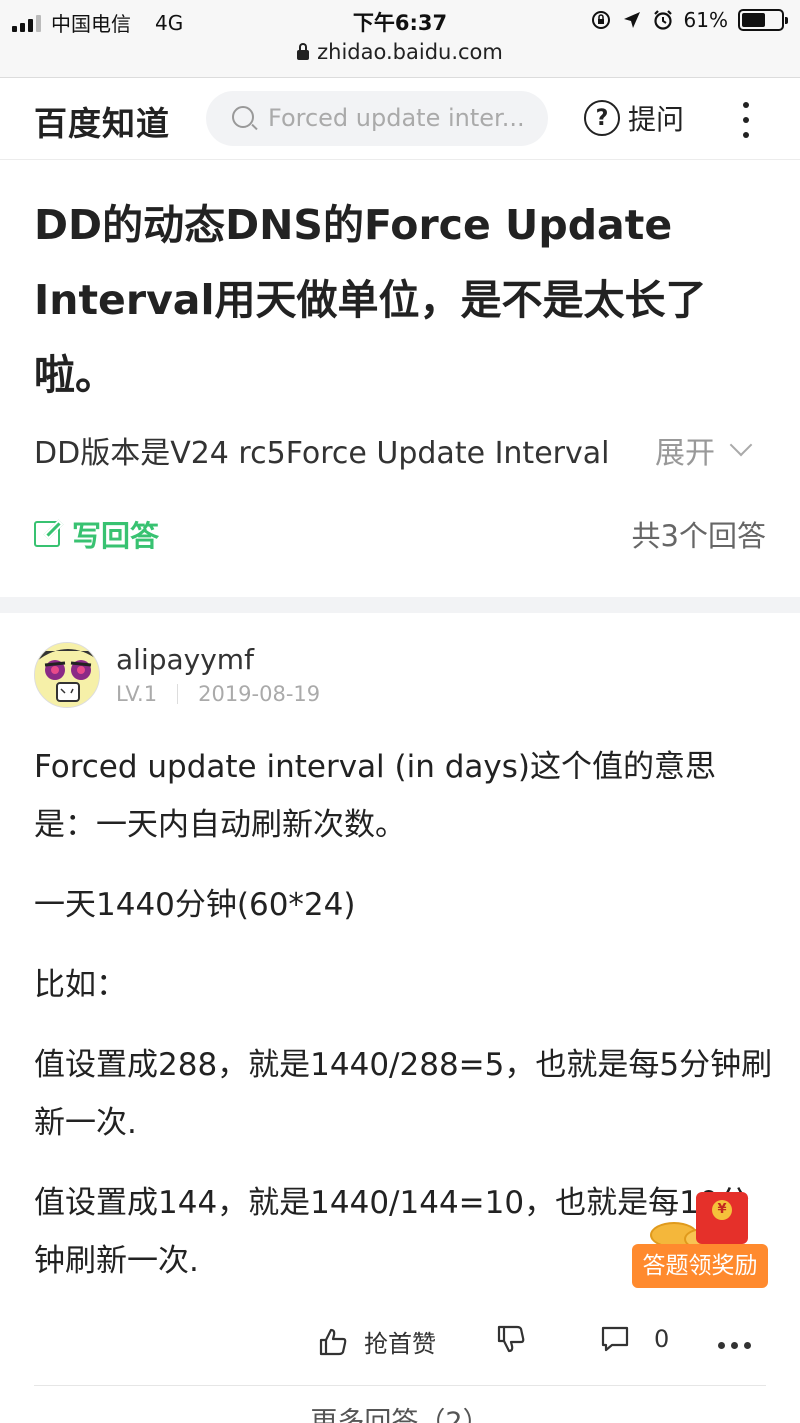  What do you see at coordinates (700, 1266) in the screenshot?
I see `reward-label: 答题领奖励` at bounding box center [700, 1266].